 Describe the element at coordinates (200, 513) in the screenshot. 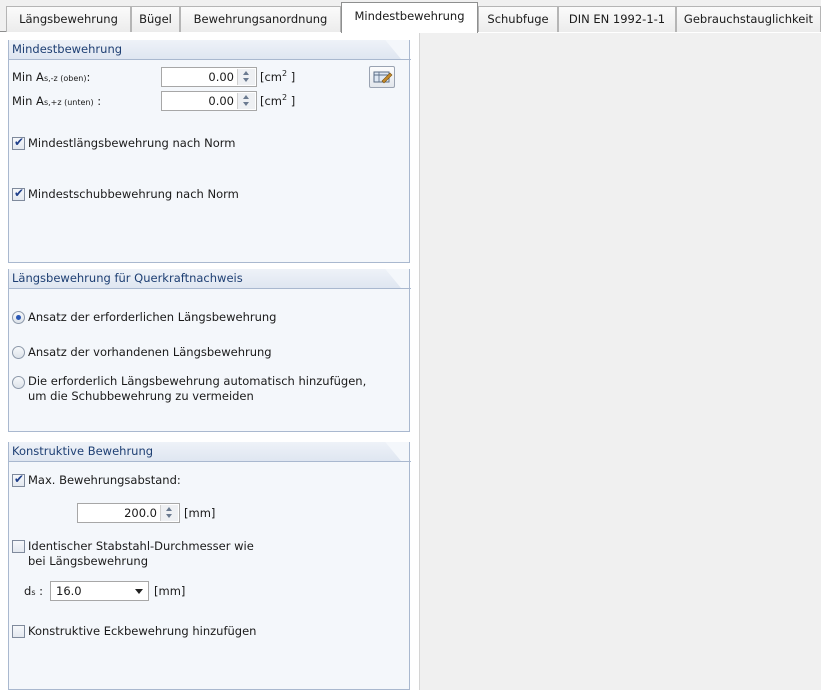

I see `max-abstand-unit: [mm]` at that location.